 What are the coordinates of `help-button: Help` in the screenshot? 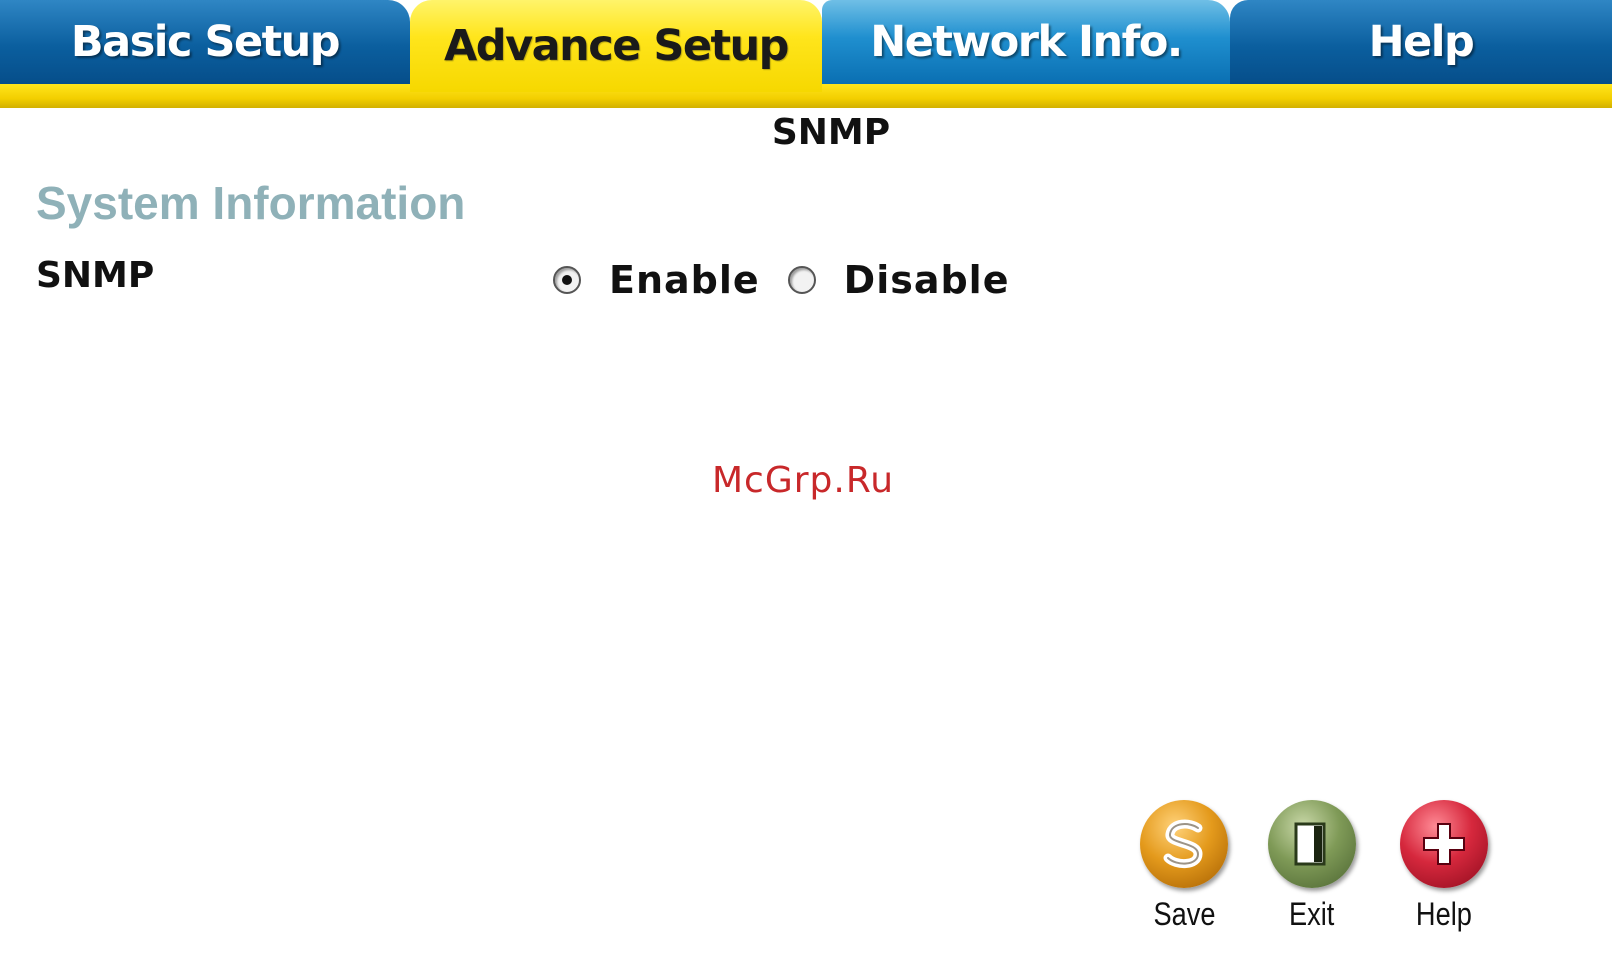 It's located at (1444, 866).